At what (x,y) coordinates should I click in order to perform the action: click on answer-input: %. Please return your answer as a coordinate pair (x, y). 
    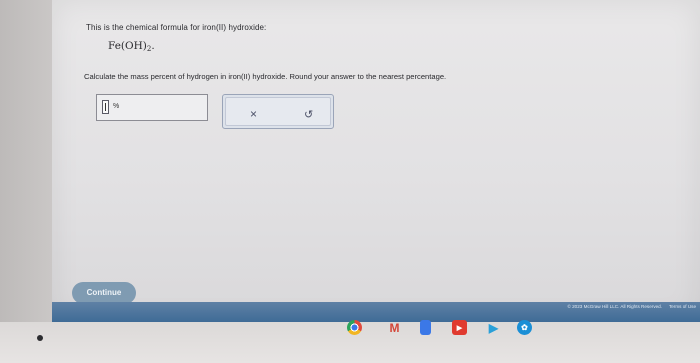
    Looking at the image, I should click on (152, 107).